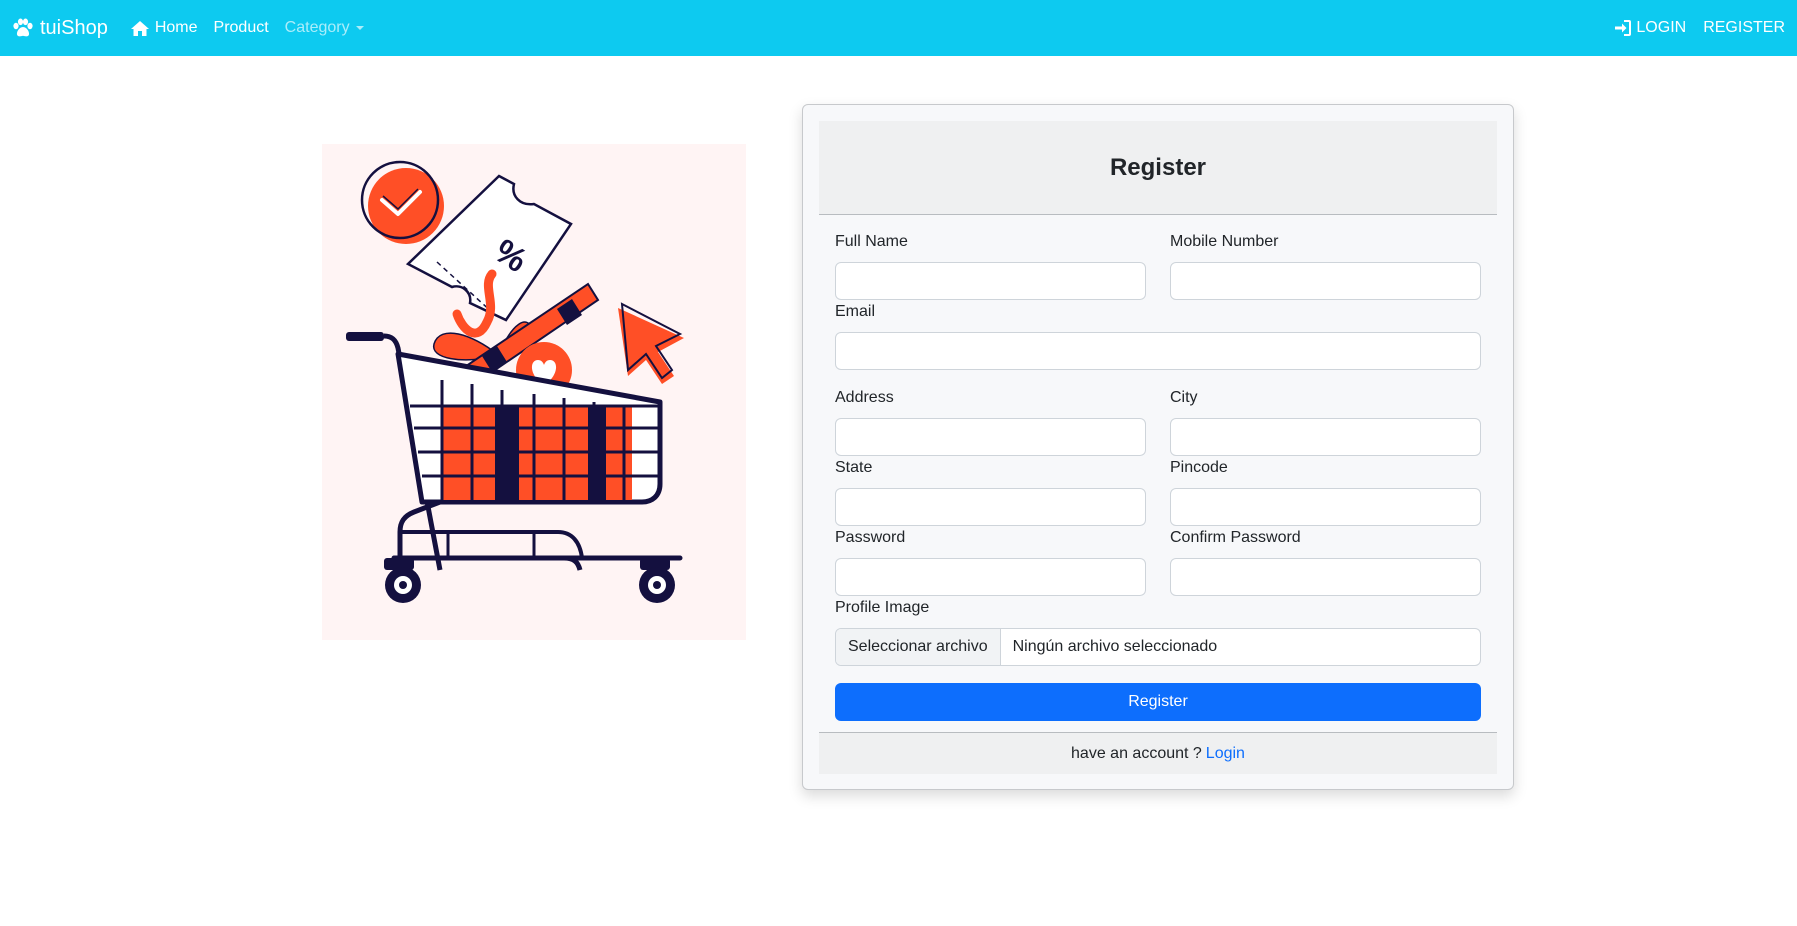 The width and height of the screenshot is (1797, 926). I want to click on nav-home: Home, so click(164, 28).